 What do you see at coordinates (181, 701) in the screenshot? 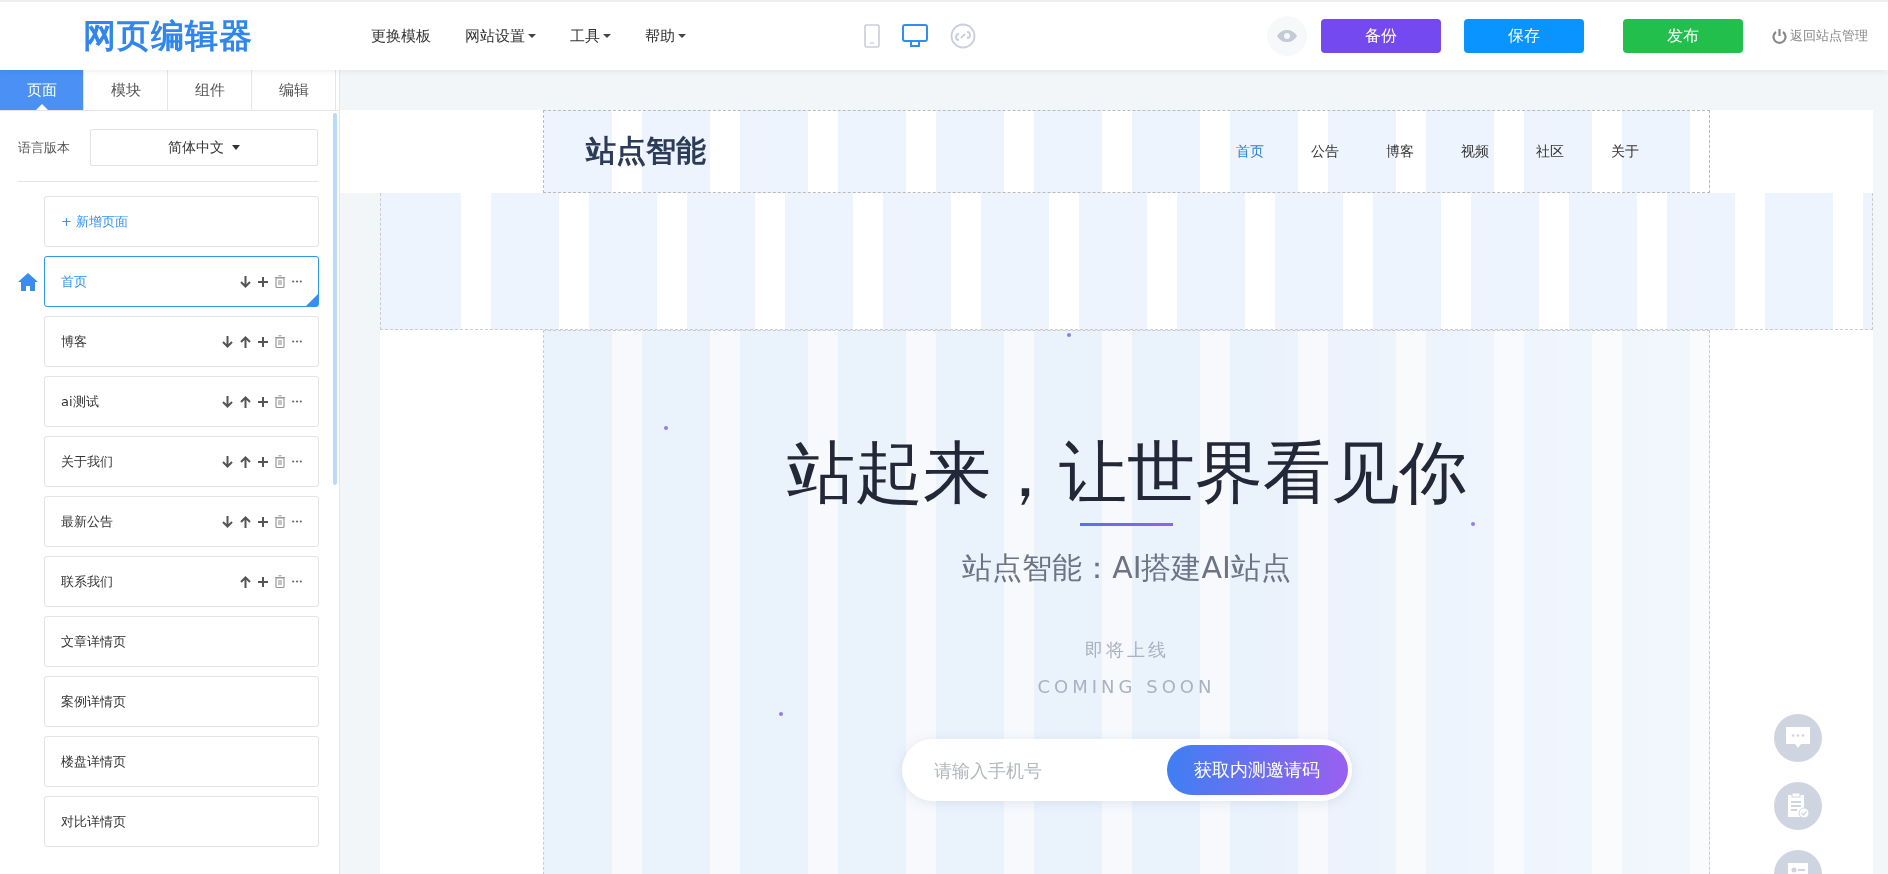
I see `page-item: 案例详情页` at bounding box center [181, 701].